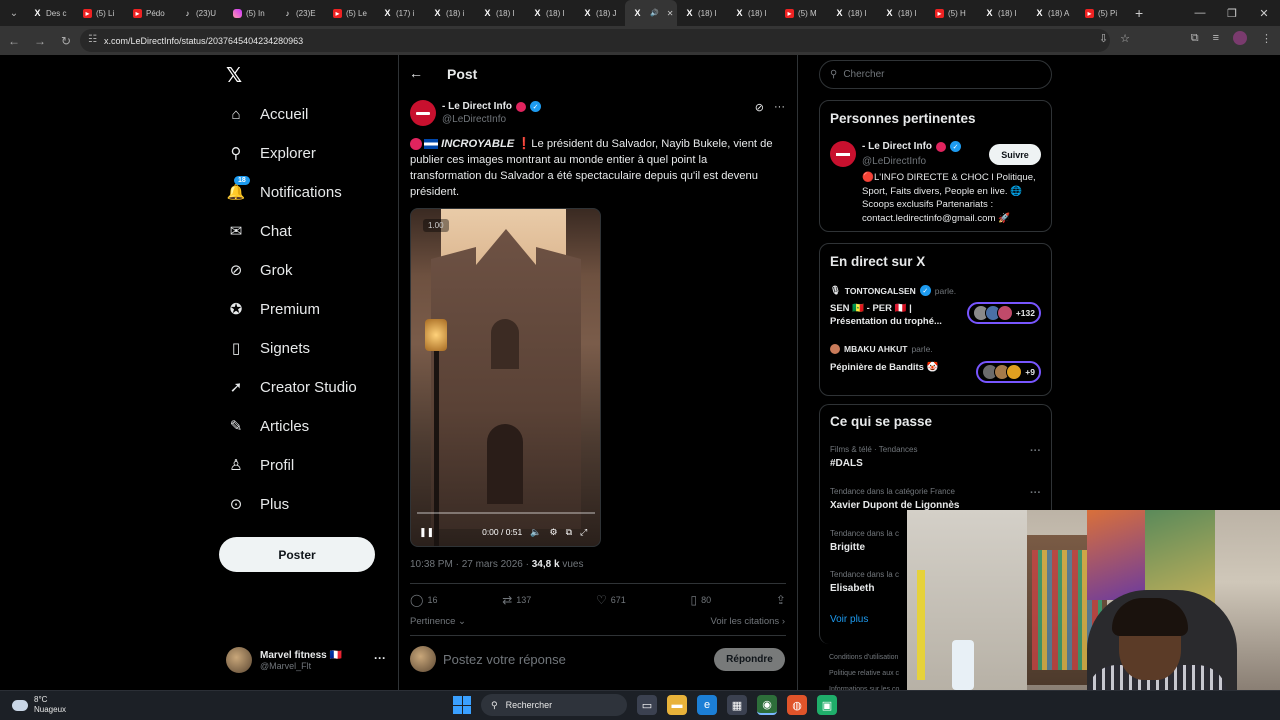 The image size is (1280, 720). What do you see at coordinates (912, 146) in the screenshot?
I see `relevant-name: - Le Direct Info ✓` at bounding box center [912, 146].